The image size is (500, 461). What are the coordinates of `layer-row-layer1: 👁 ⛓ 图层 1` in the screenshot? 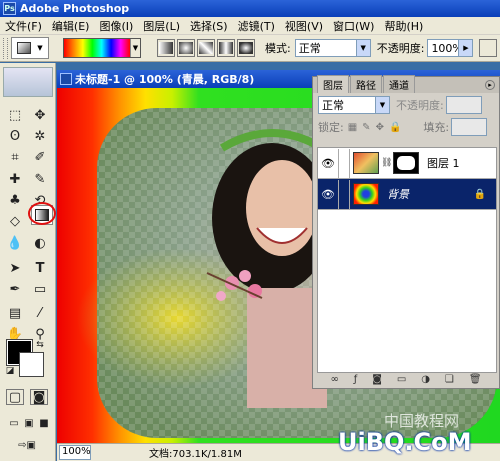 It's located at (407, 163).